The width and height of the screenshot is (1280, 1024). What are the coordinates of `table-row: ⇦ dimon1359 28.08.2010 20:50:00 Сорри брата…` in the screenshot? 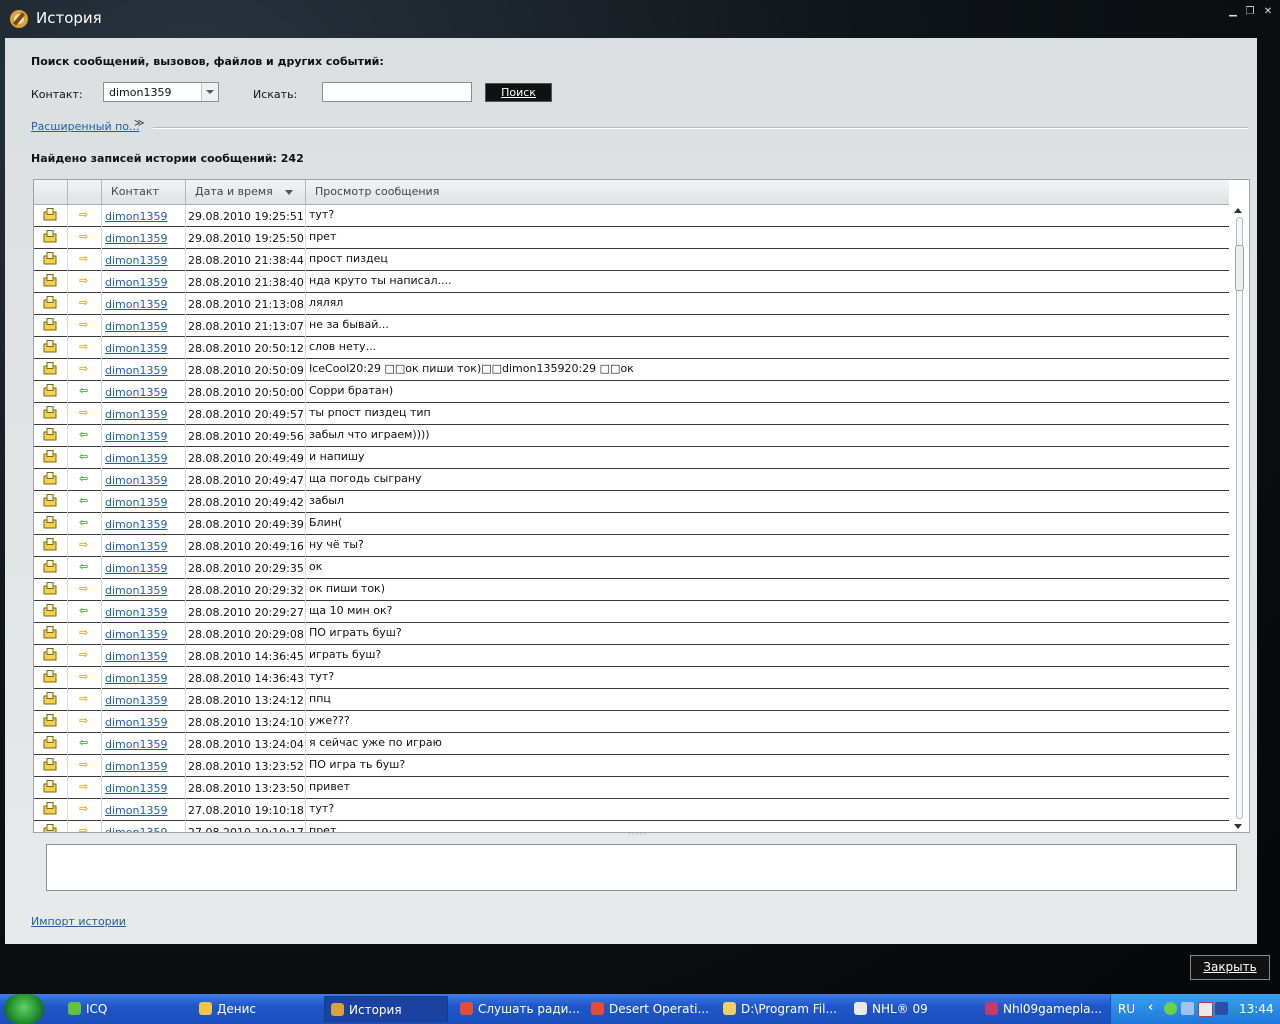 It's located at (631, 392).